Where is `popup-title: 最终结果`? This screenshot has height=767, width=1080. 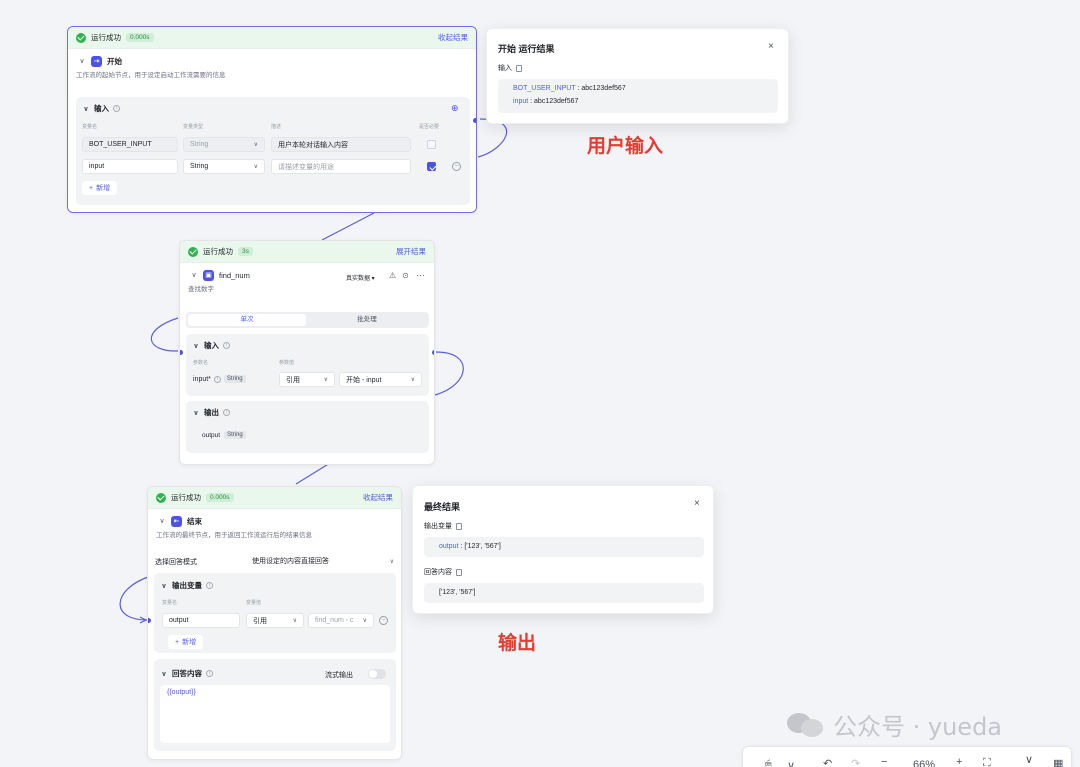 popup-title: 最终结果 is located at coordinates (442, 507).